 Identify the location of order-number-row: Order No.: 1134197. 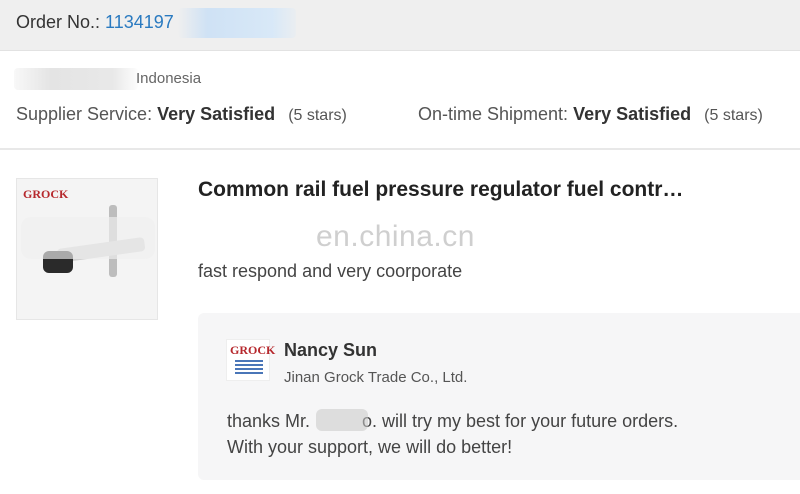
(95, 22).